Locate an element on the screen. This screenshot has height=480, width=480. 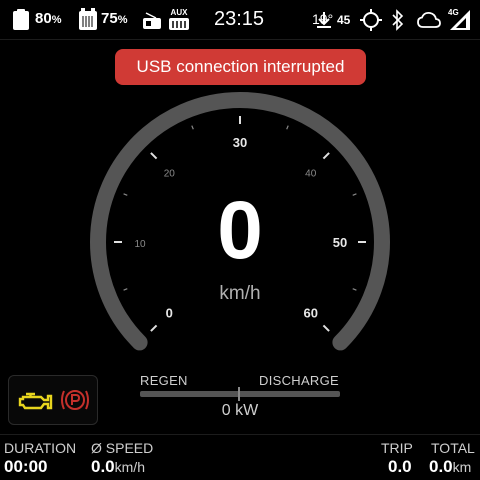
gauge-tick-label: 60 is located at coordinates (310, 313).